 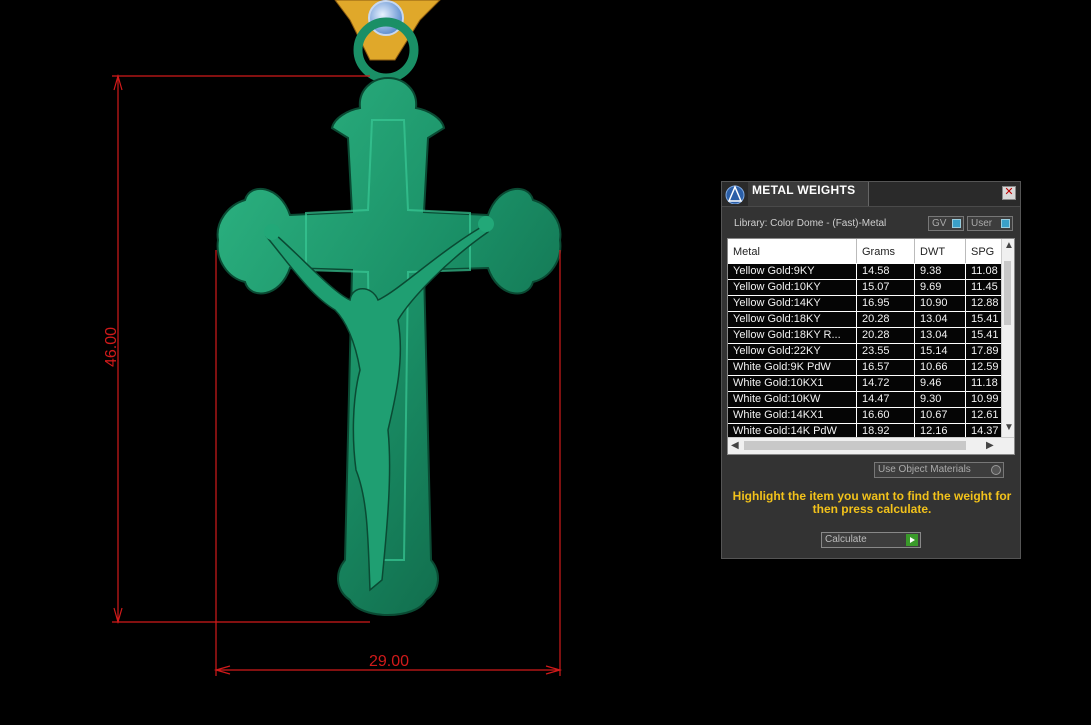 I want to click on vertical-scrollbar: ▲ ▼, so click(x=1007, y=339).